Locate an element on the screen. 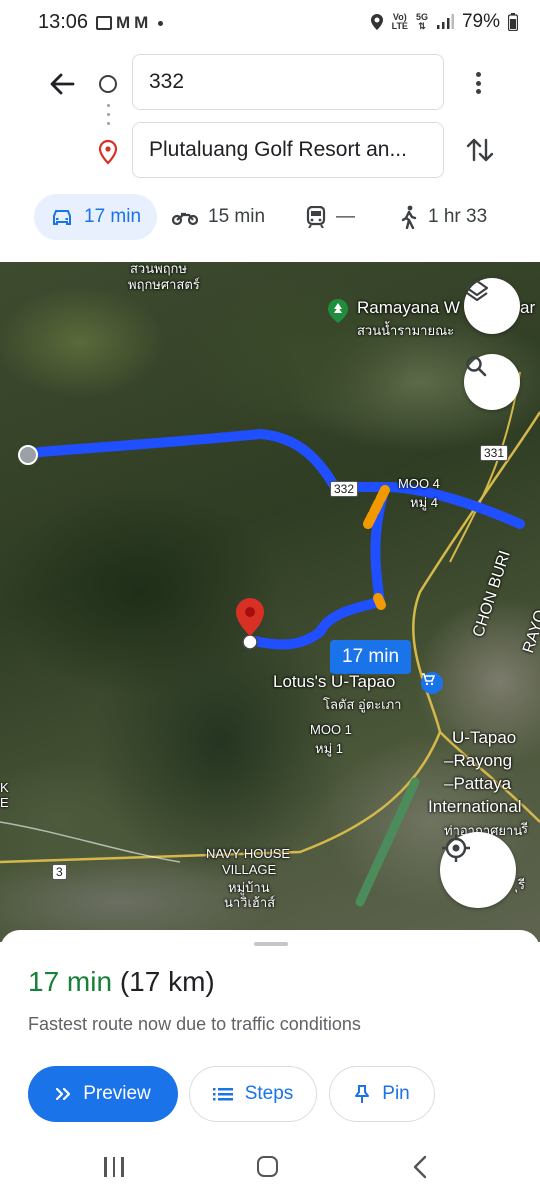  layers-button is located at coordinates (492, 306).